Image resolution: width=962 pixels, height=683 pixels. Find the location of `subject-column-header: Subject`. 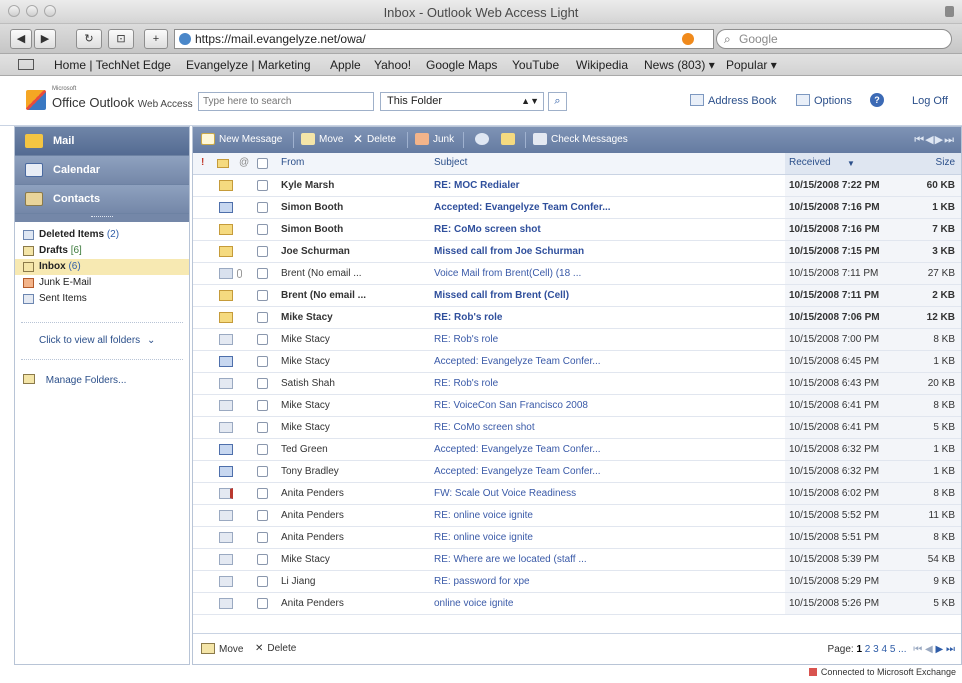

subject-column-header: Subject is located at coordinates (450, 162).